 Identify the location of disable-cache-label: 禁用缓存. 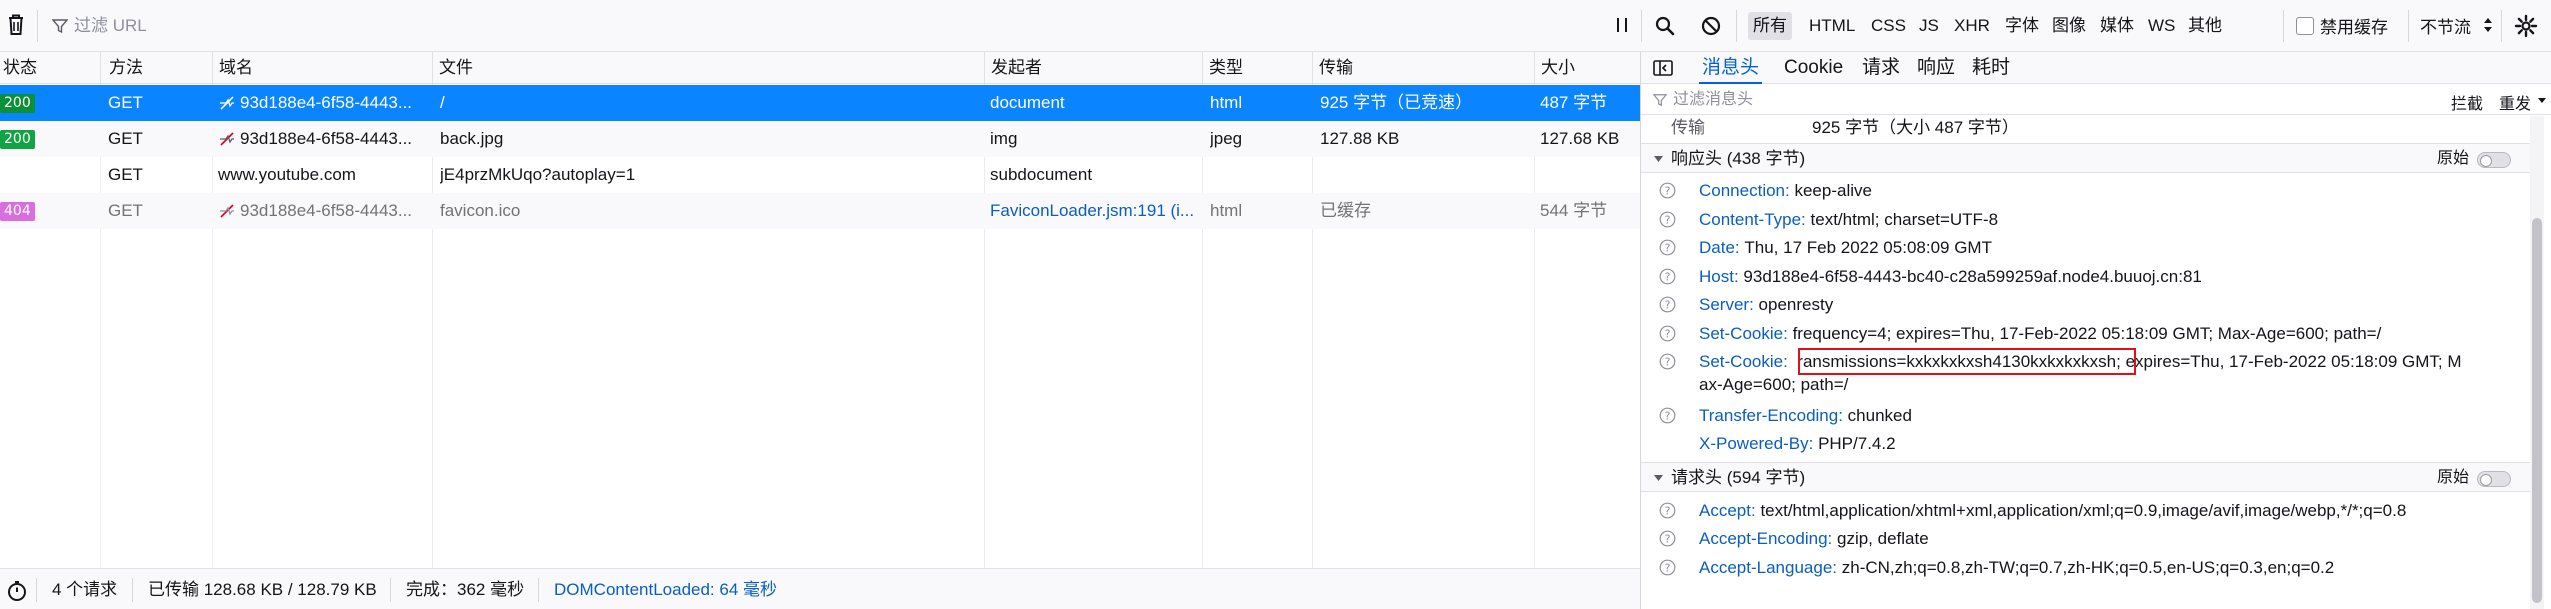
(2354, 25).